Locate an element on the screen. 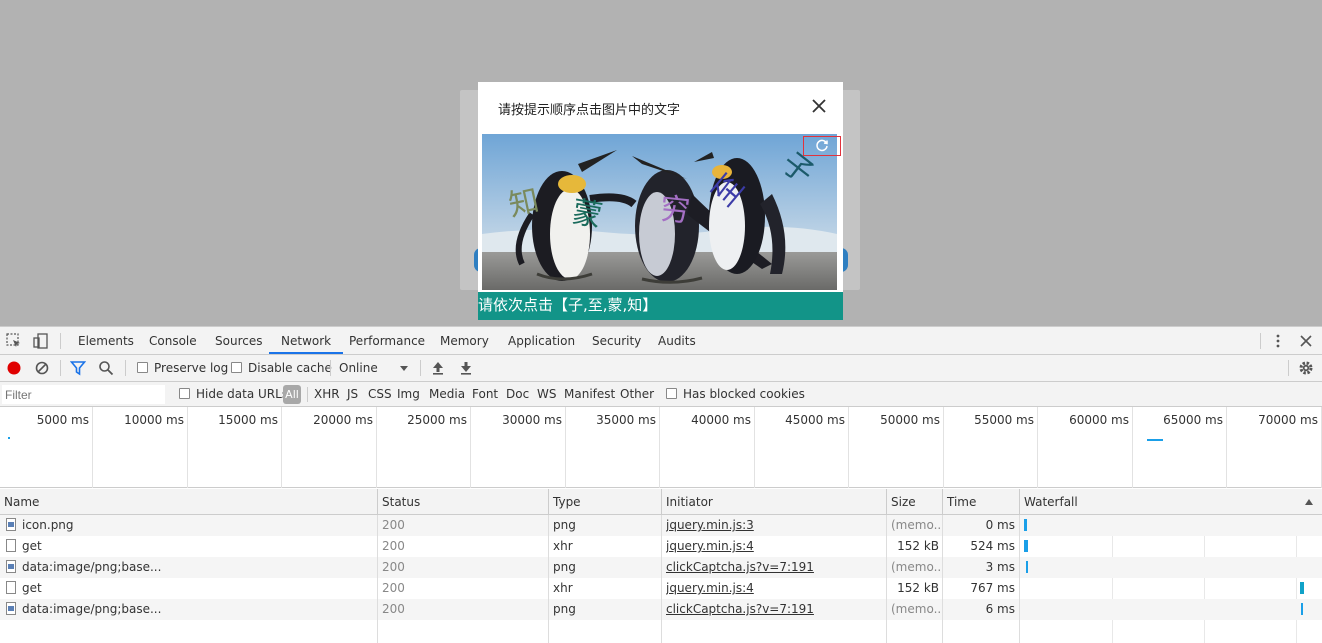  export-har-icon is located at coordinates (466, 368).